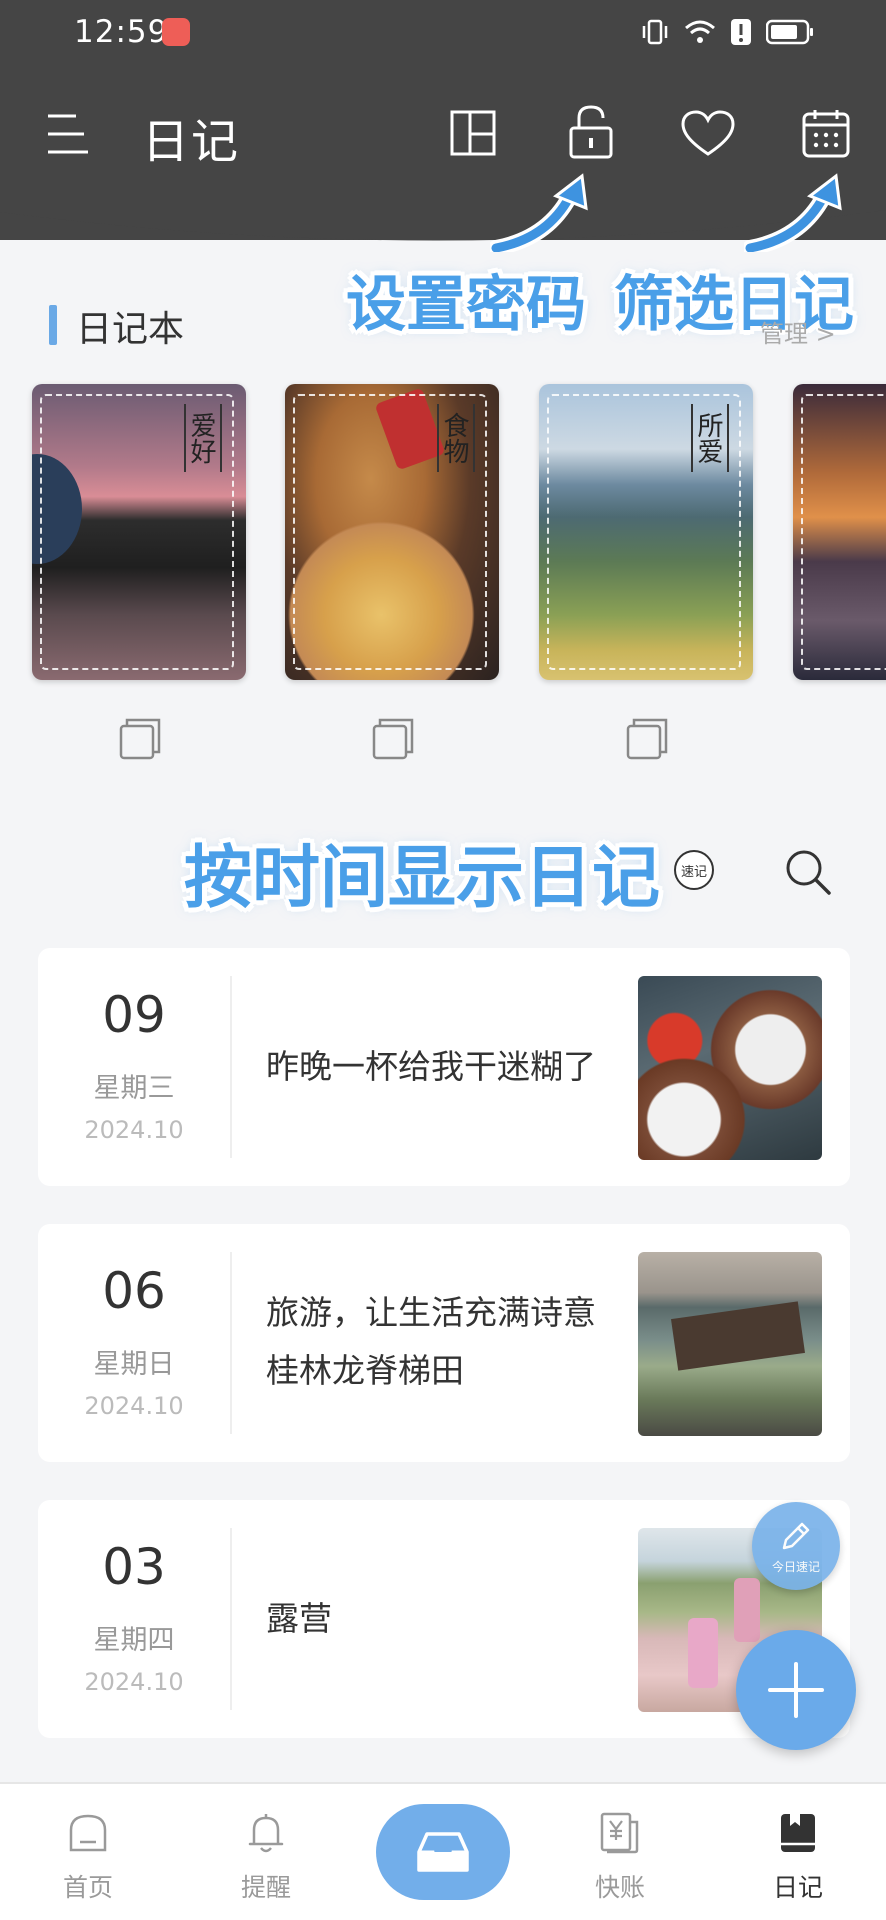 This screenshot has width=886, height=1920. Describe the element at coordinates (620, 1858) in the screenshot. I see `nav-ledger: 快账` at that location.